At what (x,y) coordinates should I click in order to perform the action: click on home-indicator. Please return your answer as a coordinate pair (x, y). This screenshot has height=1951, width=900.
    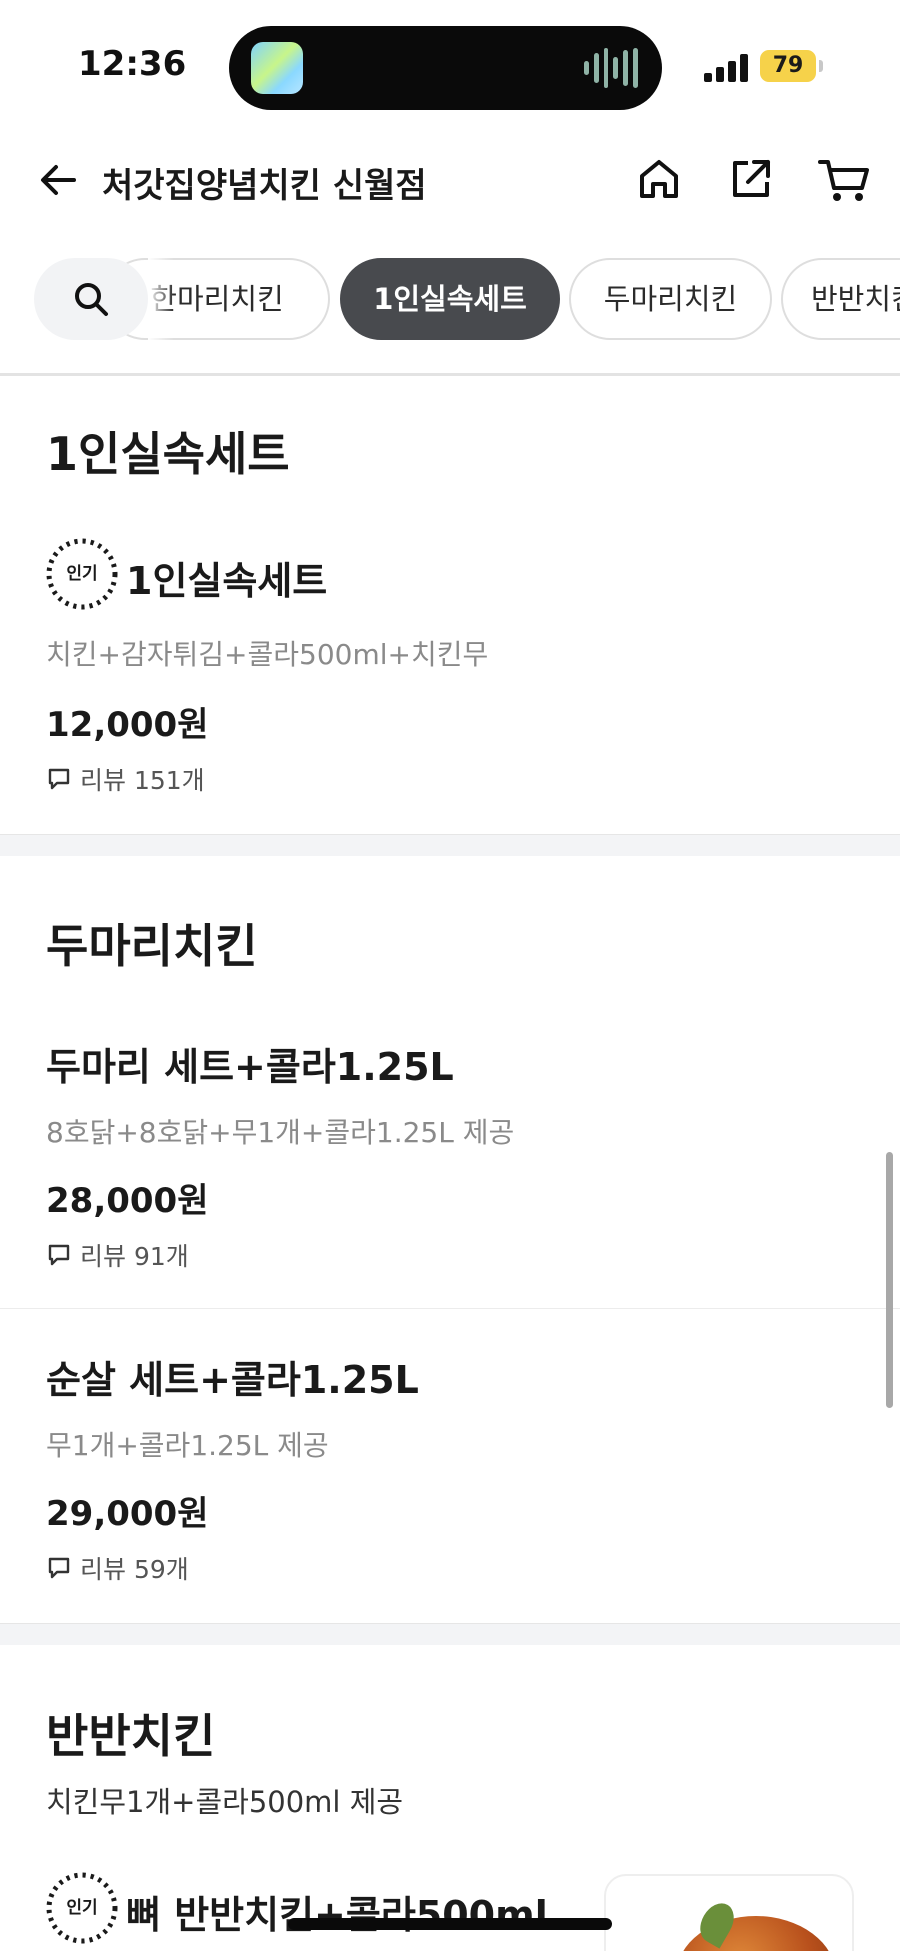
    Looking at the image, I should click on (450, 1924).